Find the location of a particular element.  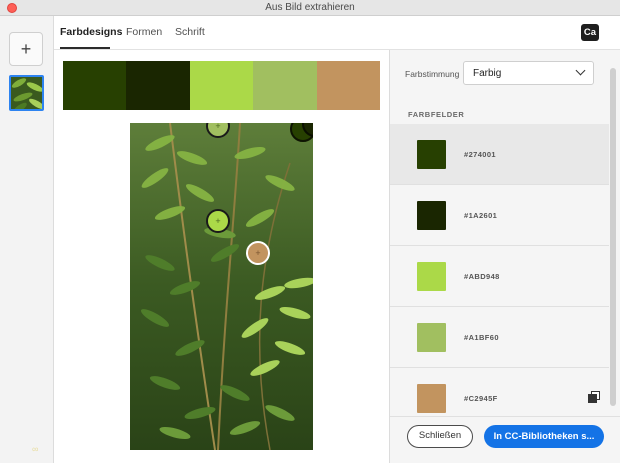

scrollbar is located at coordinates (613, 237).